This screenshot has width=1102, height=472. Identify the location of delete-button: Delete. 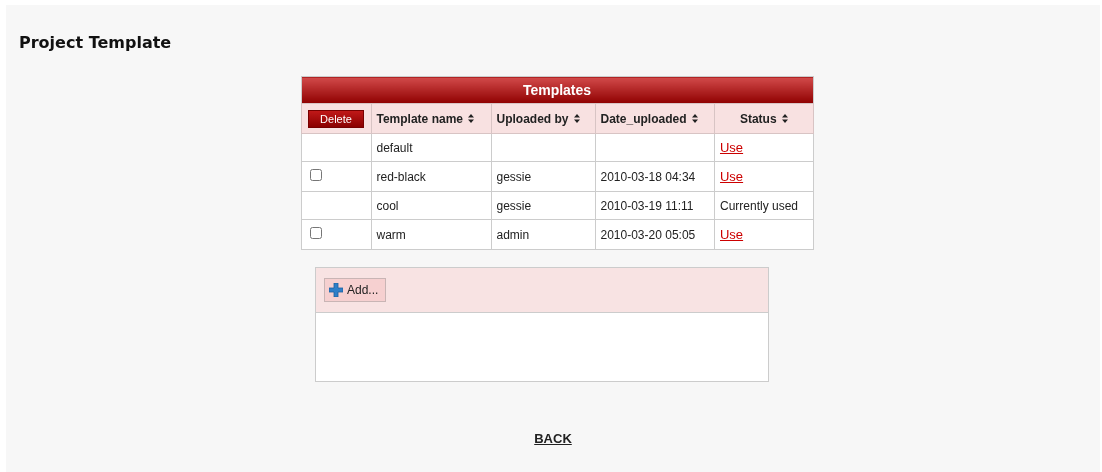
(336, 118).